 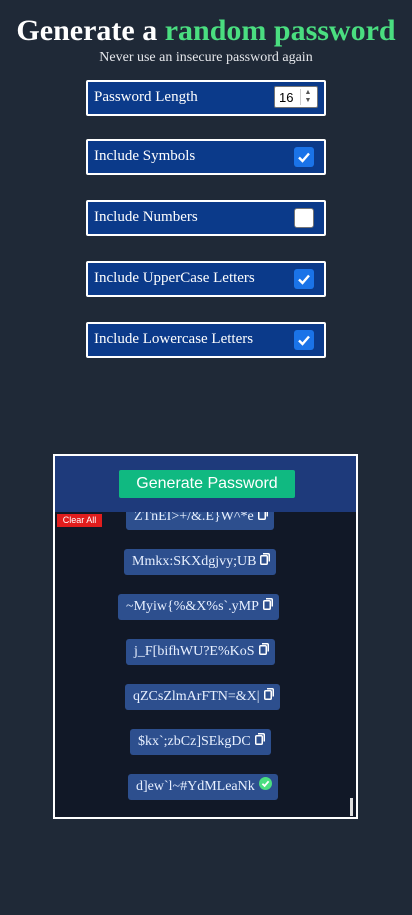 What do you see at coordinates (304, 218) in the screenshot?
I see `include-numbers-checkbox` at bounding box center [304, 218].